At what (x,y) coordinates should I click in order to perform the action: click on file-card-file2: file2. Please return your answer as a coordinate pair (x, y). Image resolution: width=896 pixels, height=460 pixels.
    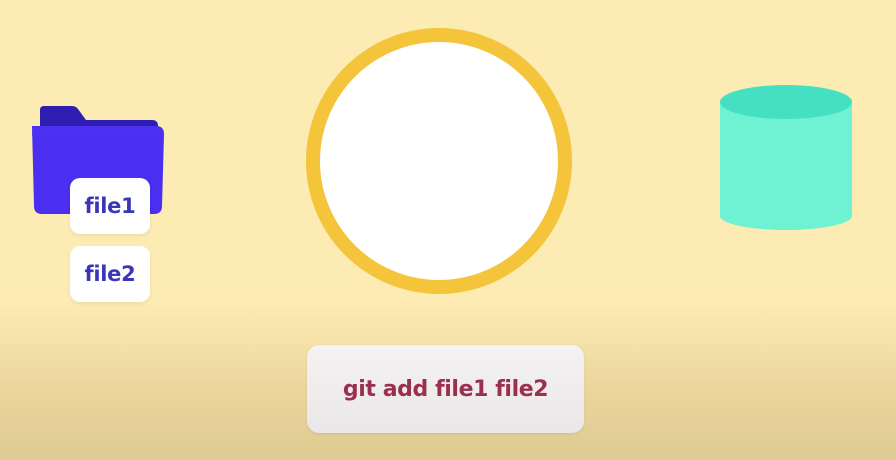
    Looking at the image, I should click on (110, 274).